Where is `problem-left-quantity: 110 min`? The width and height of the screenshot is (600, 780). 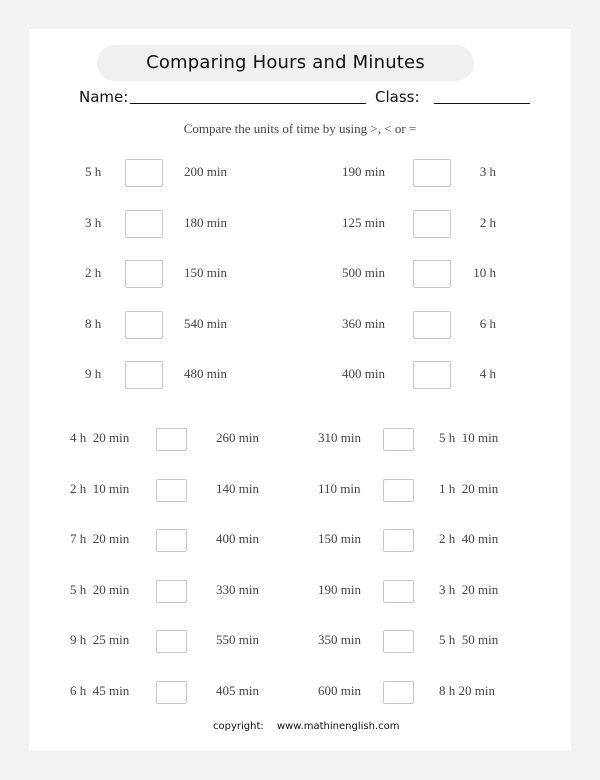
problem-left-quantity: 110 min is located at coordinates (339, 488).